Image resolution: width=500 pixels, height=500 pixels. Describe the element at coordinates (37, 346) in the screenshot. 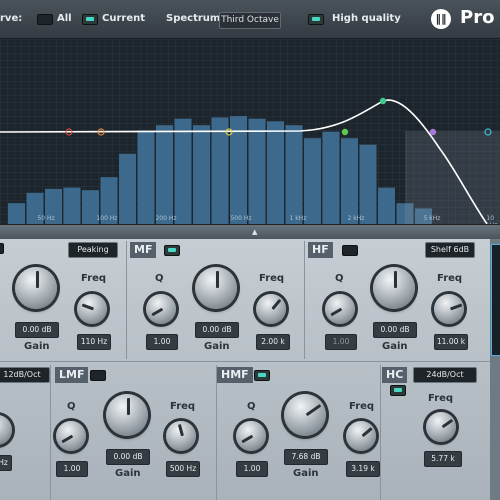

I see `lf-gain-label: Gain` at that location.